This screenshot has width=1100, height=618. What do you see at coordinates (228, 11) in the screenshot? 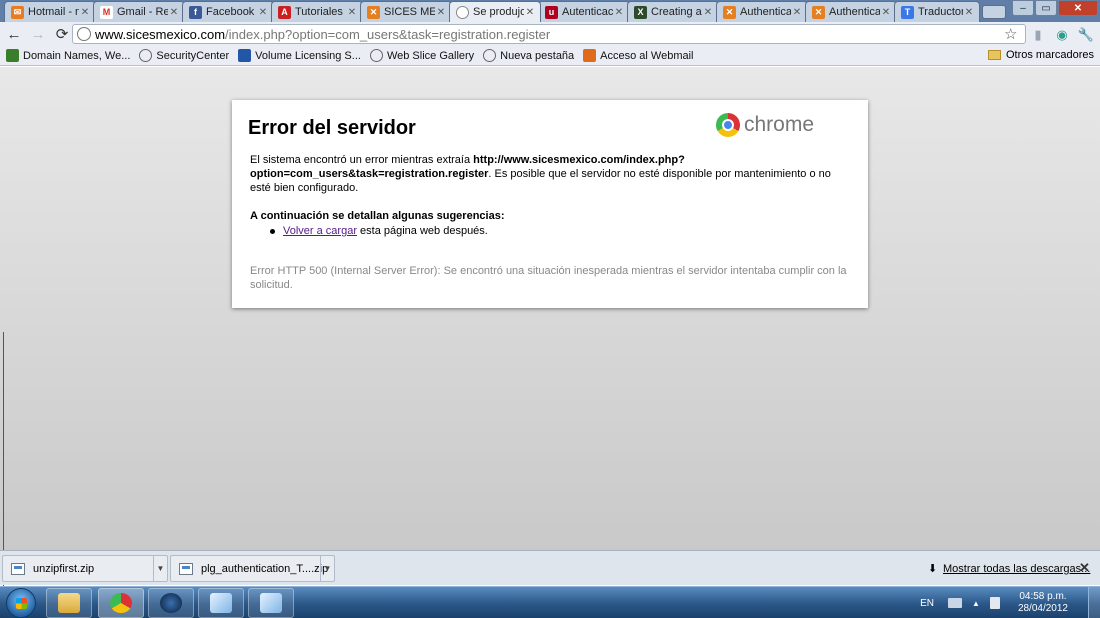
I see `tab-facebook: f Facebook ✕` at bounding box center [228, 11].